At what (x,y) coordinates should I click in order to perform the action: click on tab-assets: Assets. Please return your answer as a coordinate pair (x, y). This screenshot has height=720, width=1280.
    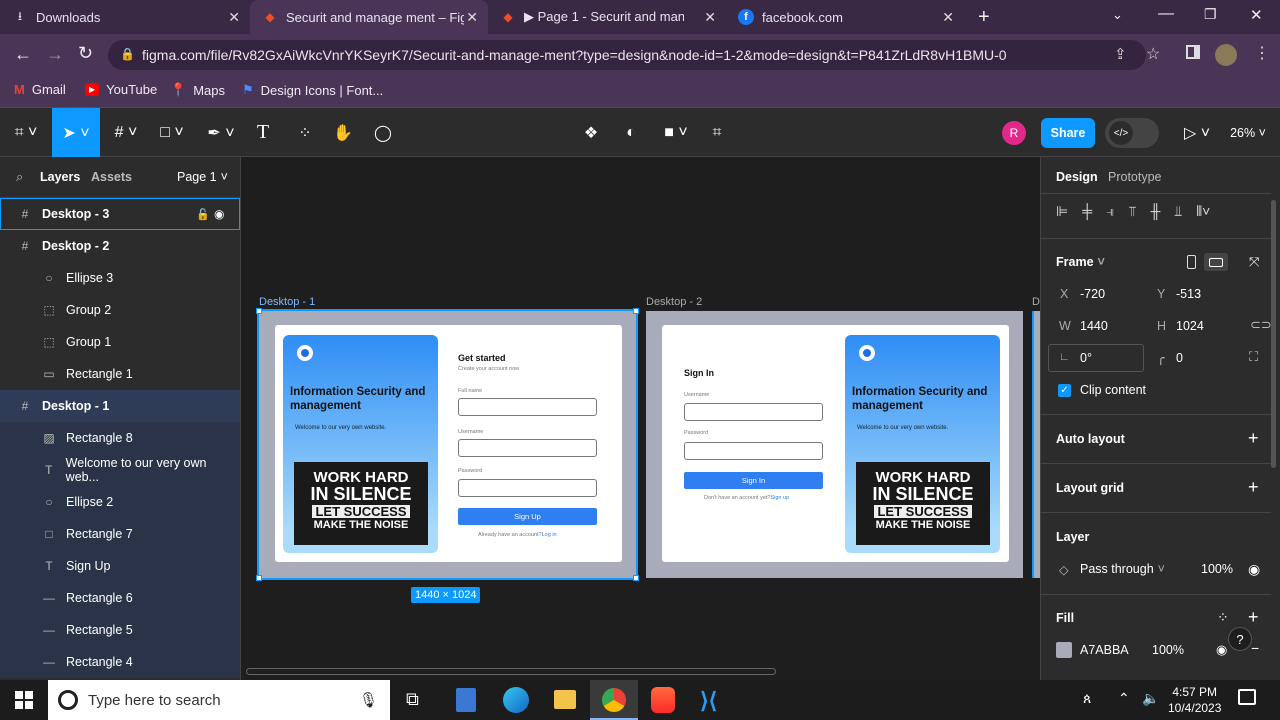
    Looking at the image, I should click on (111, 177).